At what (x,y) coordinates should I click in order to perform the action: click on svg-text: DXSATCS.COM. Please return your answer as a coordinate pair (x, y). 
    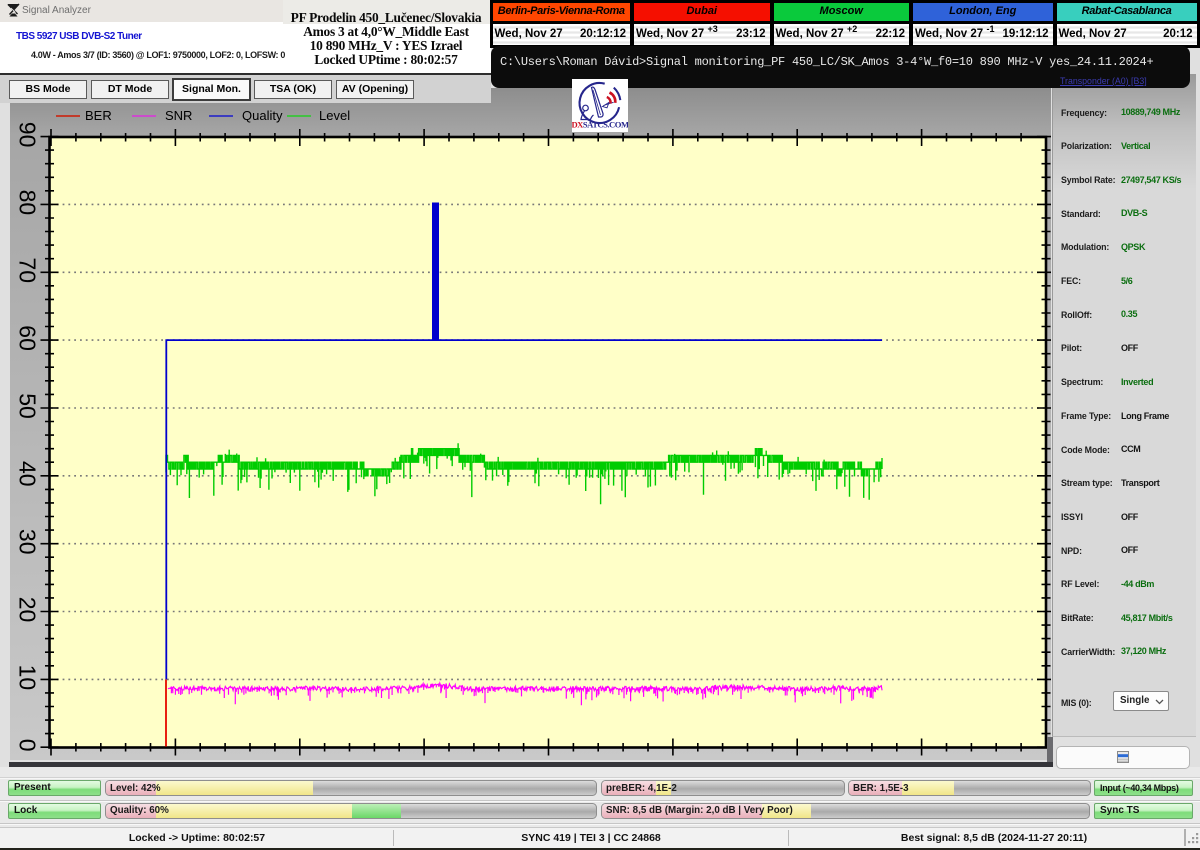
    Looking at the image, I should click on (600, 125).